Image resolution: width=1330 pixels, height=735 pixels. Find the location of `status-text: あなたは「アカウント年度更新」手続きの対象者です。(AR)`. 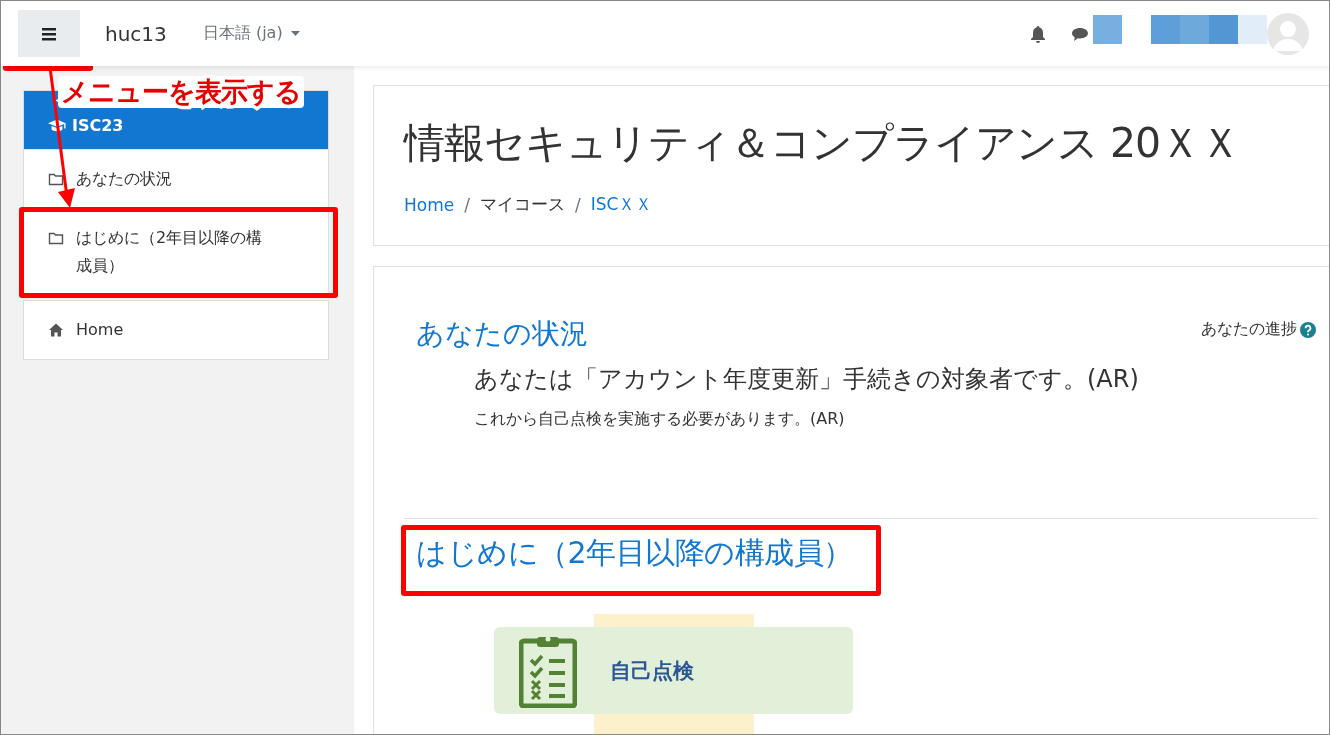

status-text: あなたは「アカウント年度更新」手続きの対象者です。(AR) is located at coordinates (807, 379).